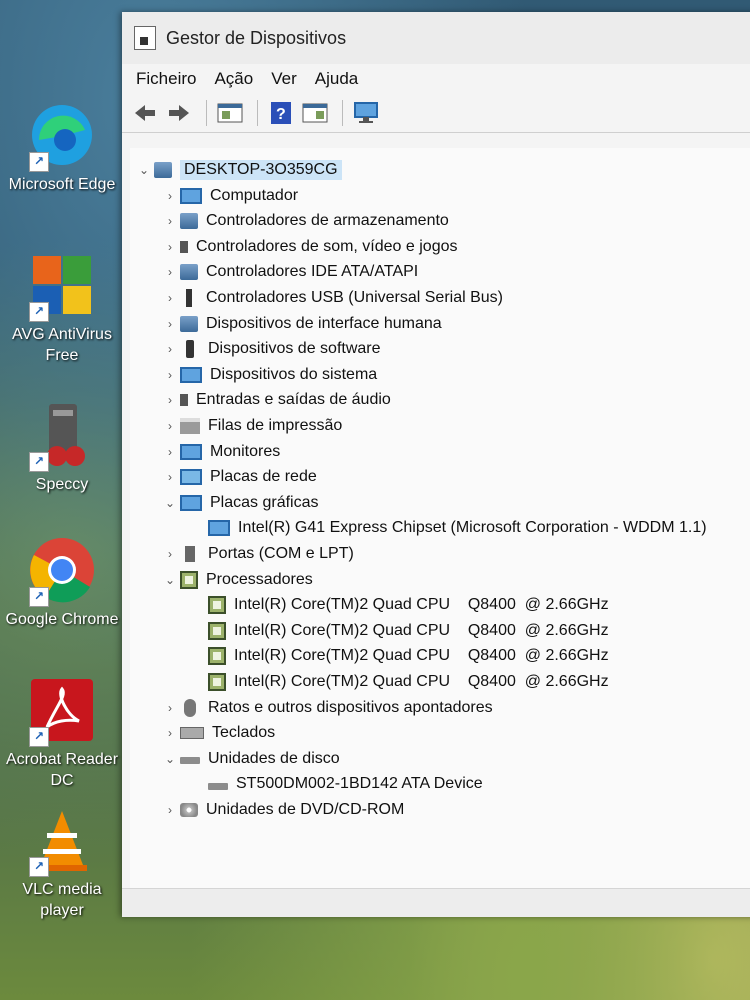 The image size is (750, 1000). I want to click on tree-item-label: Placas gráficas, so click(264, 502).